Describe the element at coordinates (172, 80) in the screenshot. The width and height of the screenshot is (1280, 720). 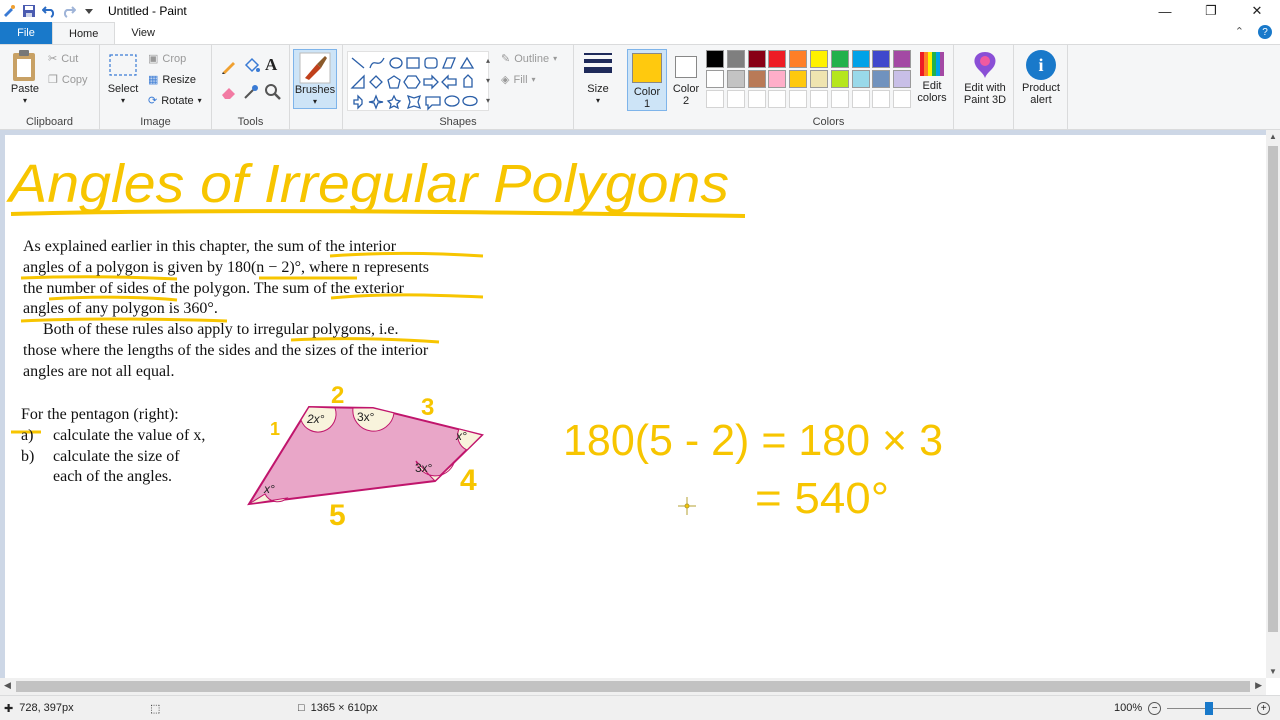
I see `resize-button: ▦ Resize` at that location.